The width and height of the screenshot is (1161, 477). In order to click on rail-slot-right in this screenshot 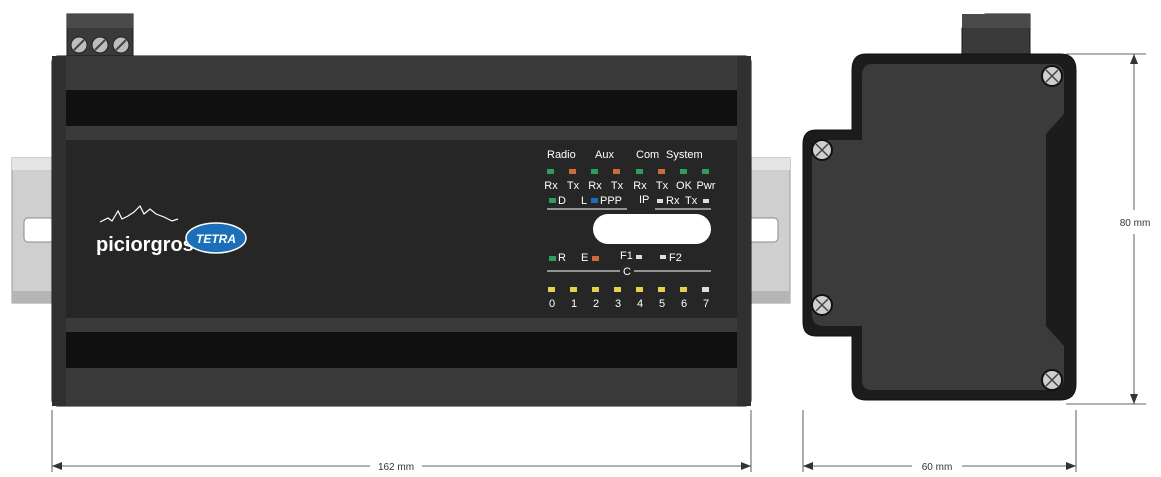, I will do `click(763, 230)`.